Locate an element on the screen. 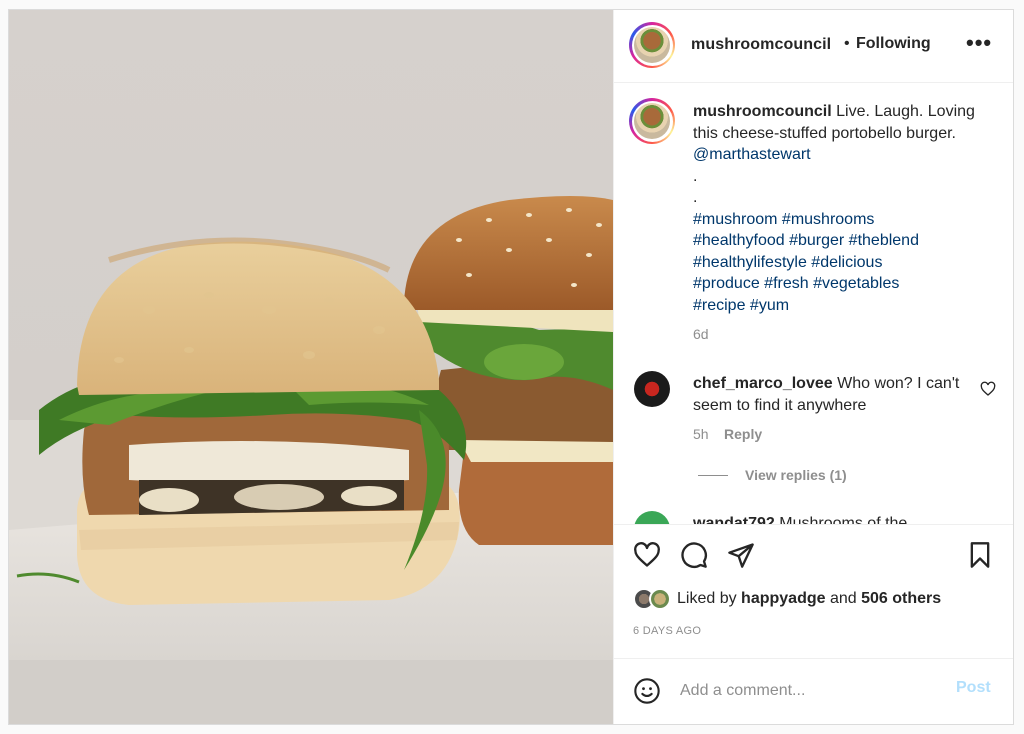 Image resolution: width=1024 pixels, height=734 pixels. add-comment-bar: Post is located at coordinates (813, 691).